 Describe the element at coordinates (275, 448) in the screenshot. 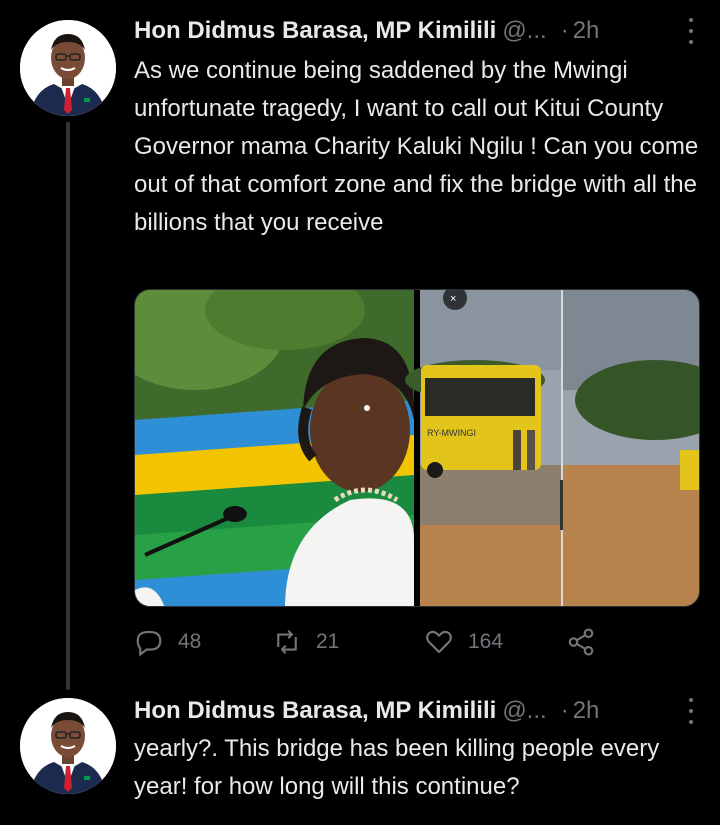

I see `media-photo-governor` at that location.